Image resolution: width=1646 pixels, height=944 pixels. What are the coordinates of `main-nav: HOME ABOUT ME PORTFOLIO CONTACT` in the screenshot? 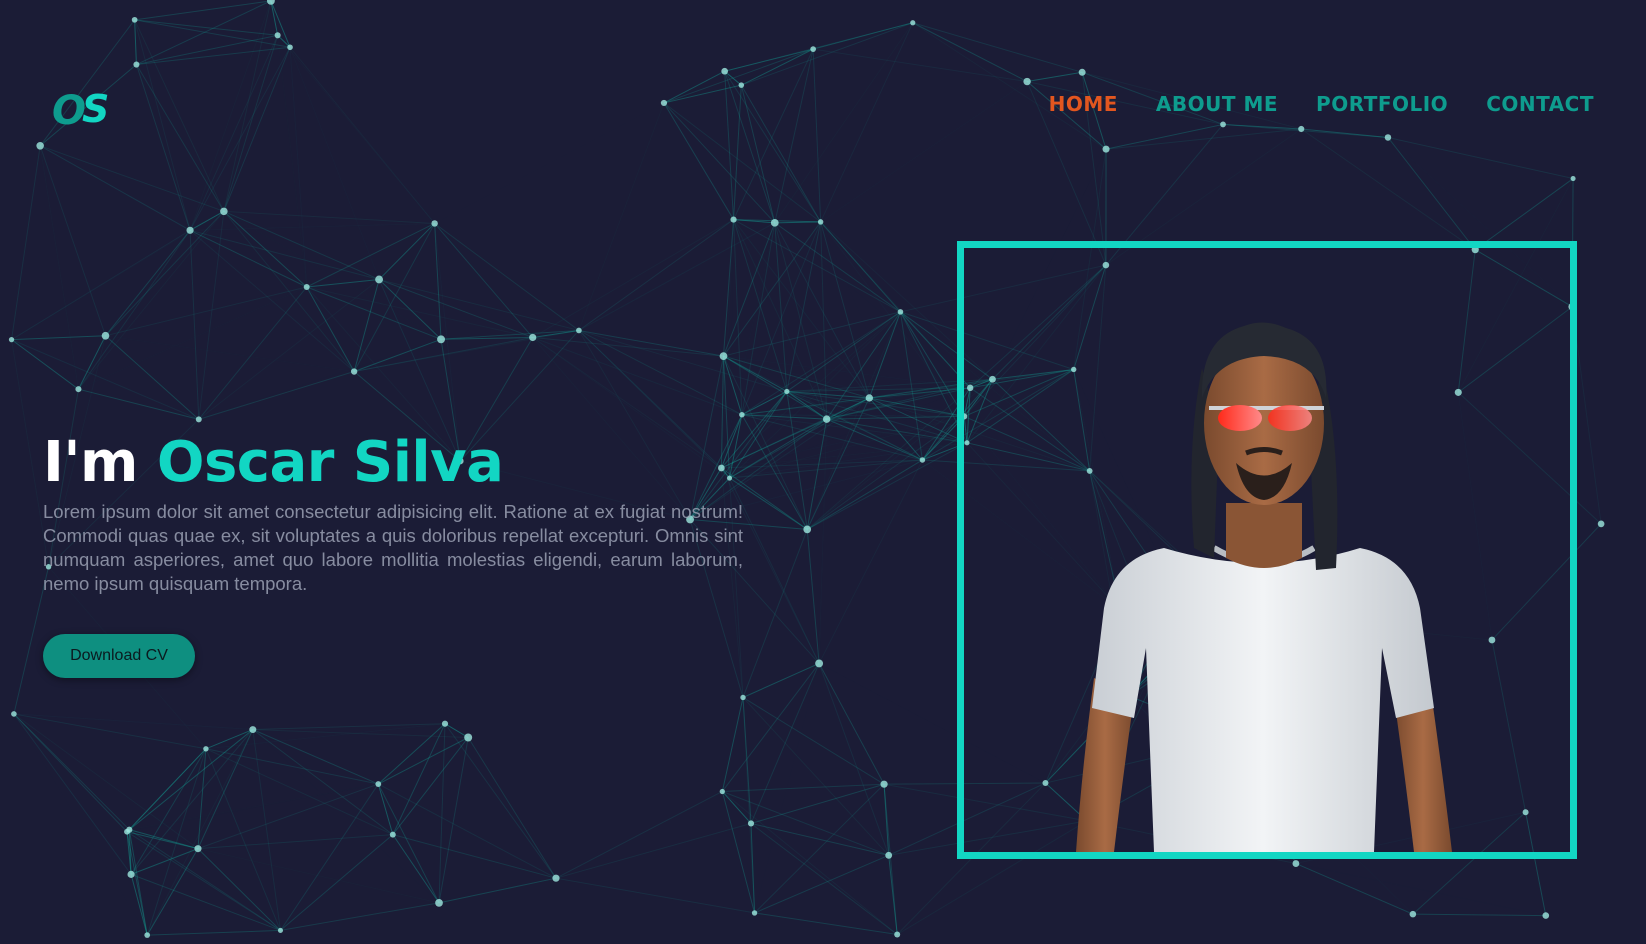 It's located at (1321, 104).